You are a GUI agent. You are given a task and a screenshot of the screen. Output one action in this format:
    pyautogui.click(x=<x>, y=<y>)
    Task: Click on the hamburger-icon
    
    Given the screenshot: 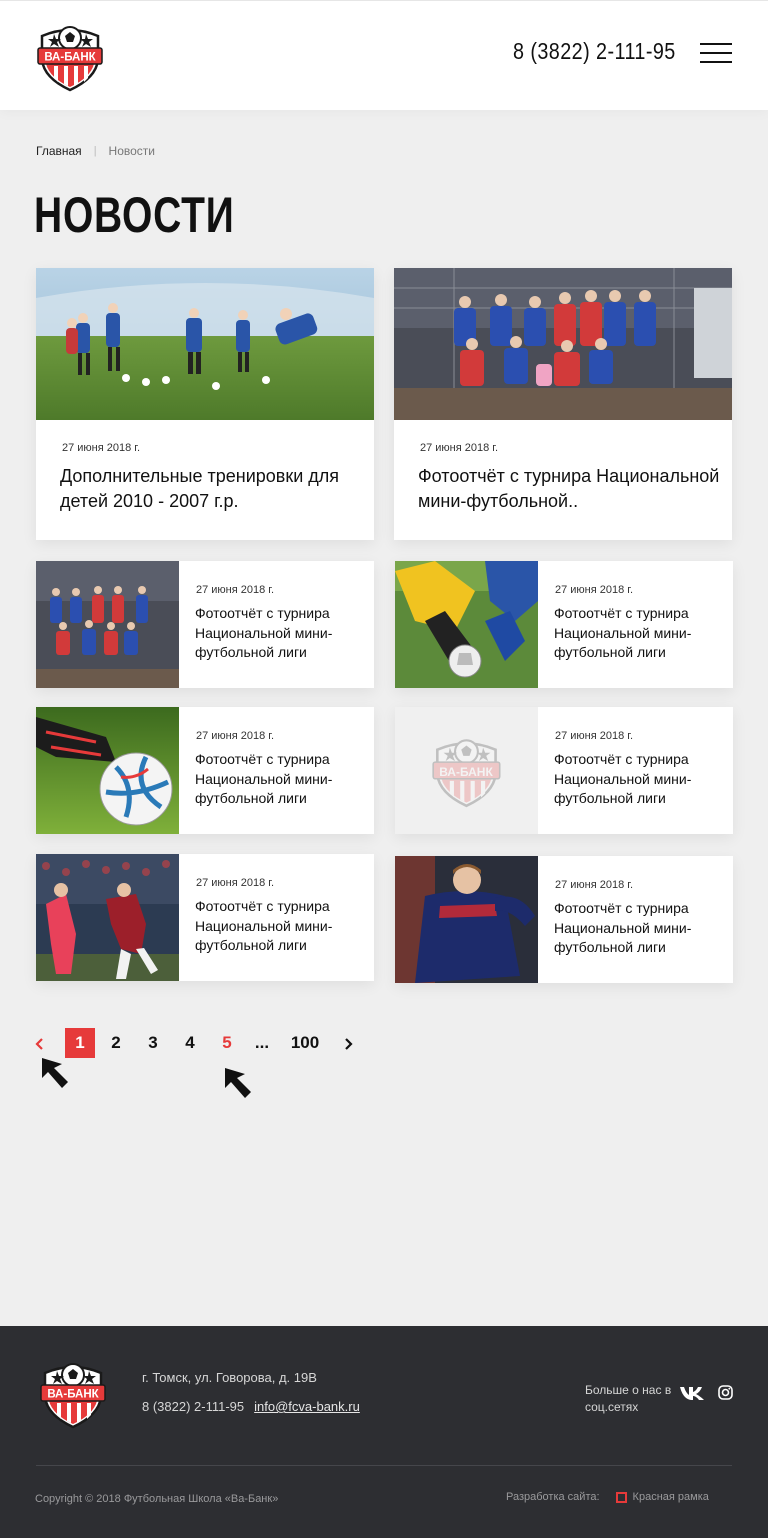 What is the action you would take?
    pyautogui.click(x=716, y=53)
    